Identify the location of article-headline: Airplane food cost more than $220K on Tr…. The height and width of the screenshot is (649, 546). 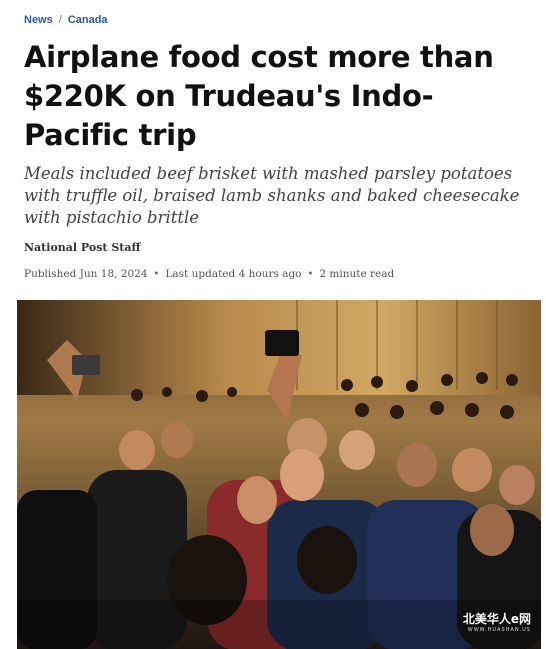
(259, 96).